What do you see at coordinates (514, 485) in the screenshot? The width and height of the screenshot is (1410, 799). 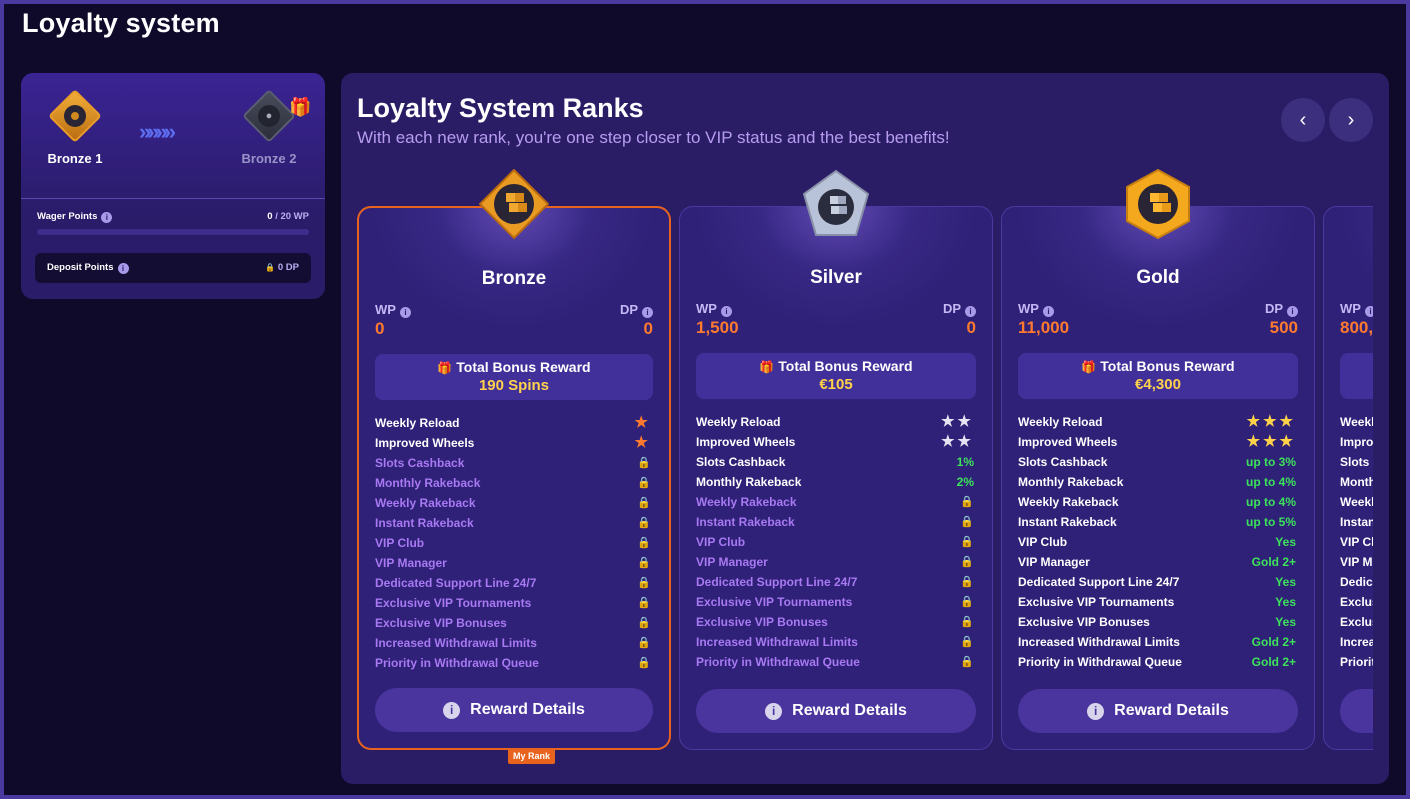 I see `feature-row: Monthly Rakeback 🔒` at bounding box center [514, 485].